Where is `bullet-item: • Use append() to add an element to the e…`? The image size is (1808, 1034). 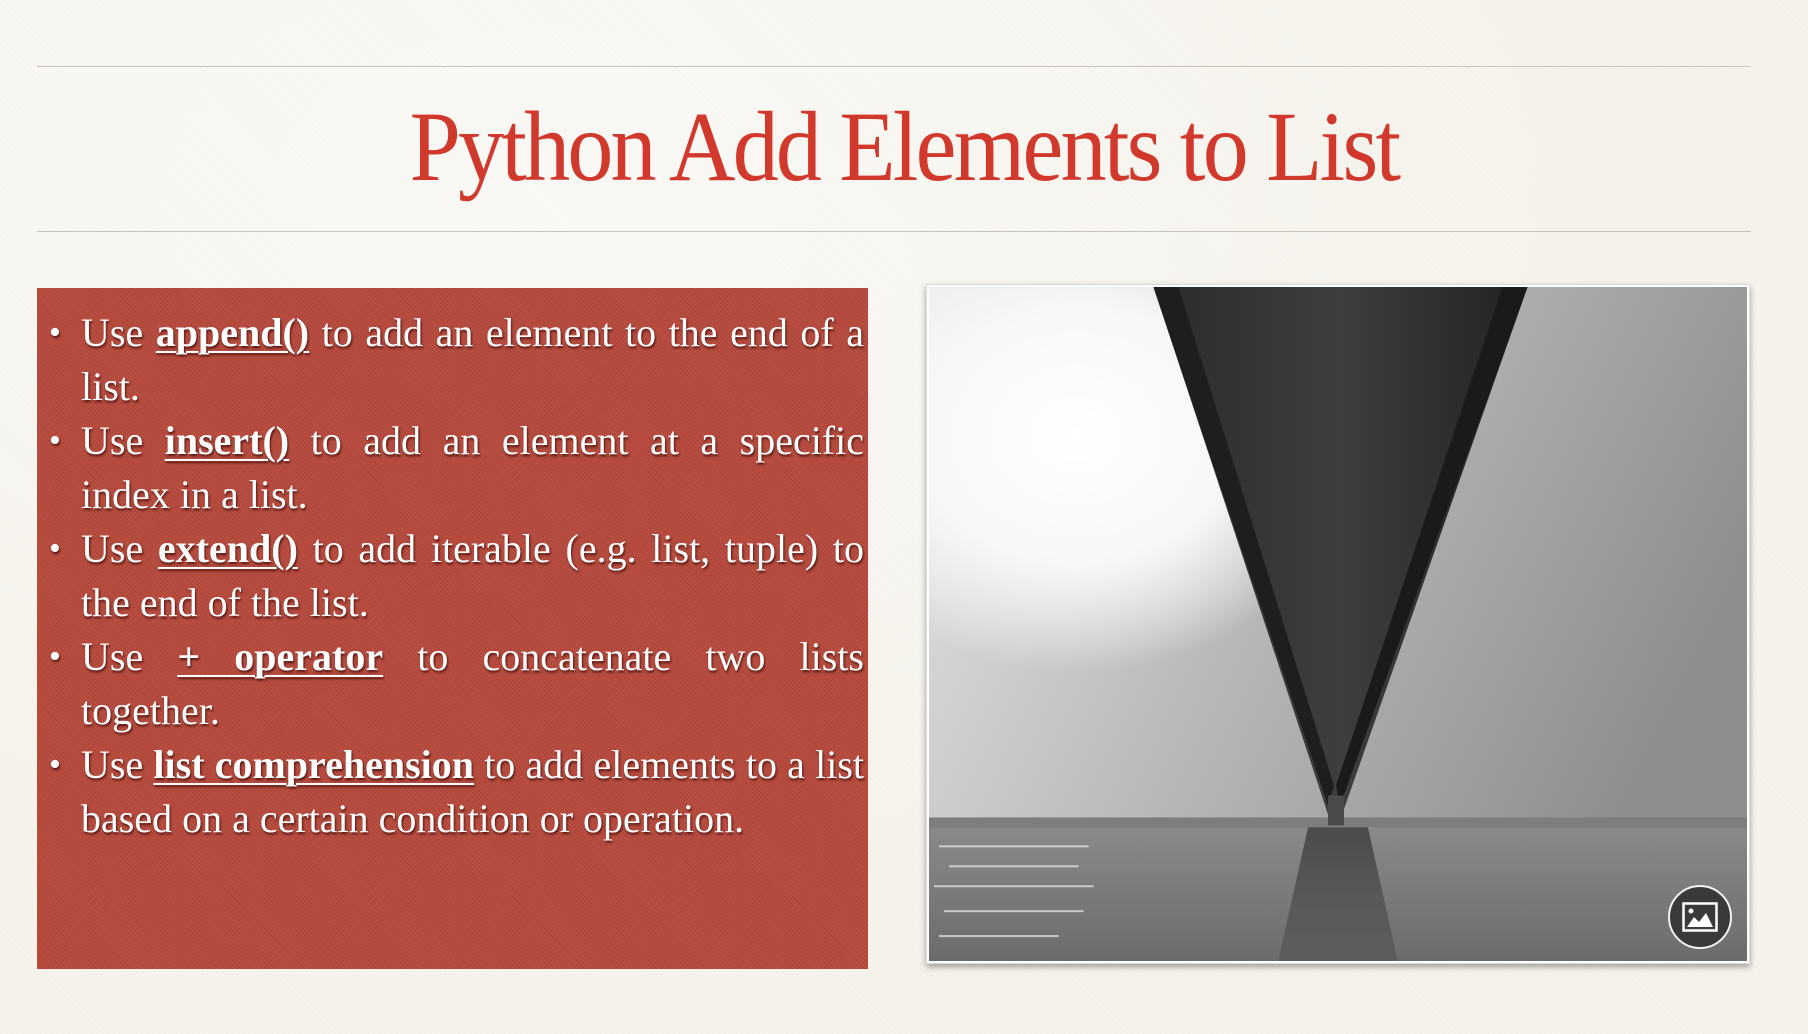 bullet-item: • Use append() to add an element to the e… is located at coordinates (456, 360).